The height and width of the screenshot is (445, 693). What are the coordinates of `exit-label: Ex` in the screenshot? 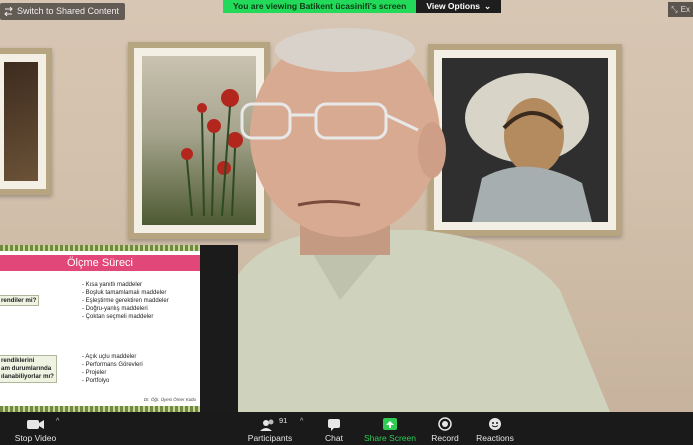 It's located at (685, 9).